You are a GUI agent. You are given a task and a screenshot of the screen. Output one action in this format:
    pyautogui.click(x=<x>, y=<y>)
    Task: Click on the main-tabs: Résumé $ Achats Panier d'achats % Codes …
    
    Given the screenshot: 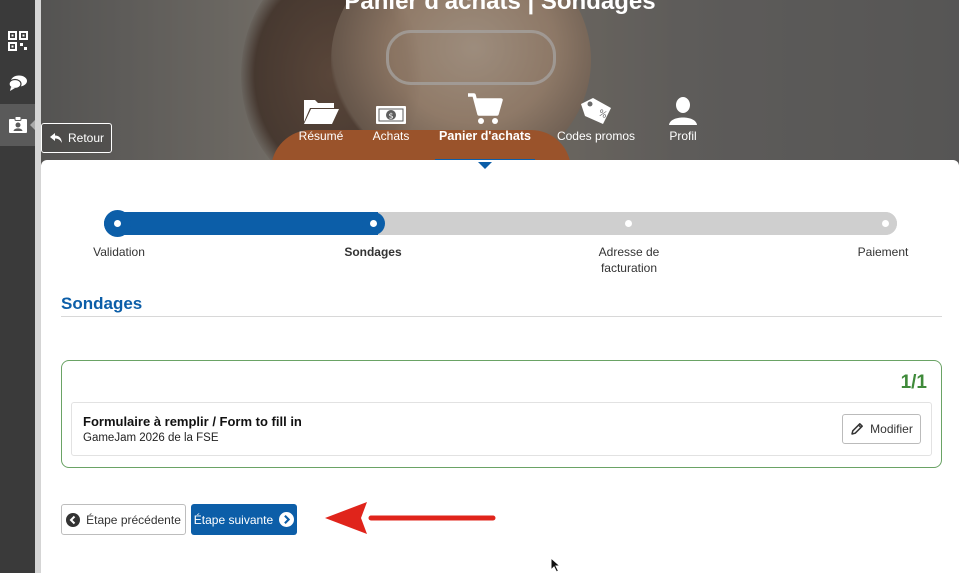 What is the action you would take?
    pyautogui.click(x=500, y=130)
    